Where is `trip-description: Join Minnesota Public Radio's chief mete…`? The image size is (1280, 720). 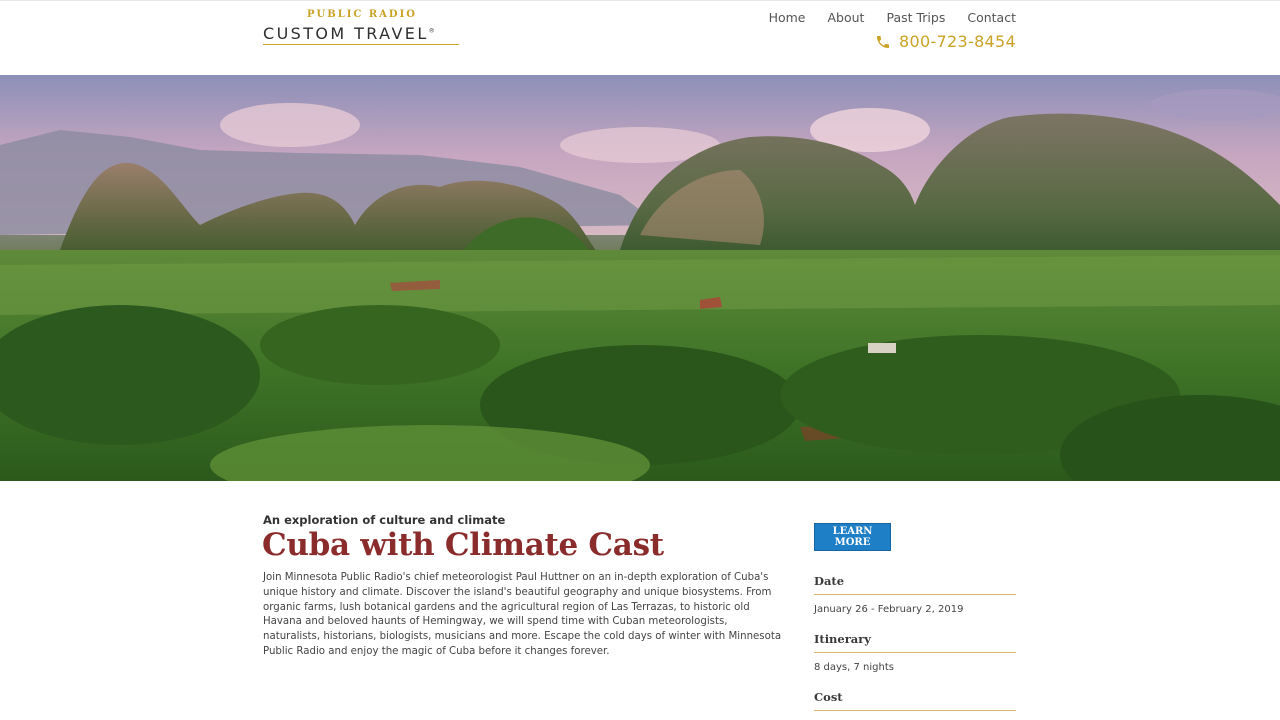
trip-description: Join Minnesota Public Radio's chief mete… is located at coordinates (522, 614).